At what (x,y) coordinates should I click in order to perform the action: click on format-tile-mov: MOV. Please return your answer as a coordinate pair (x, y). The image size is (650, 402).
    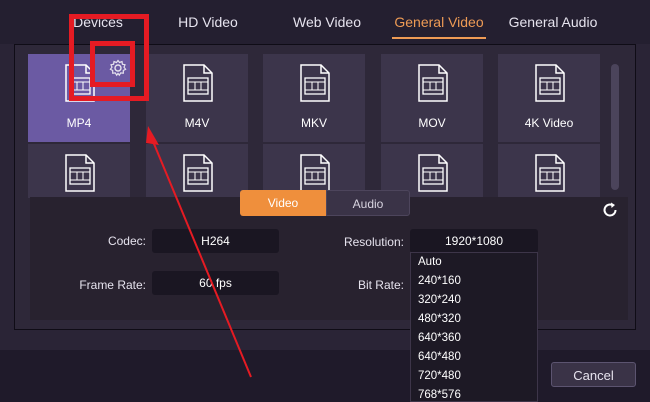
    Looking at the image, I should click on (432, 98).